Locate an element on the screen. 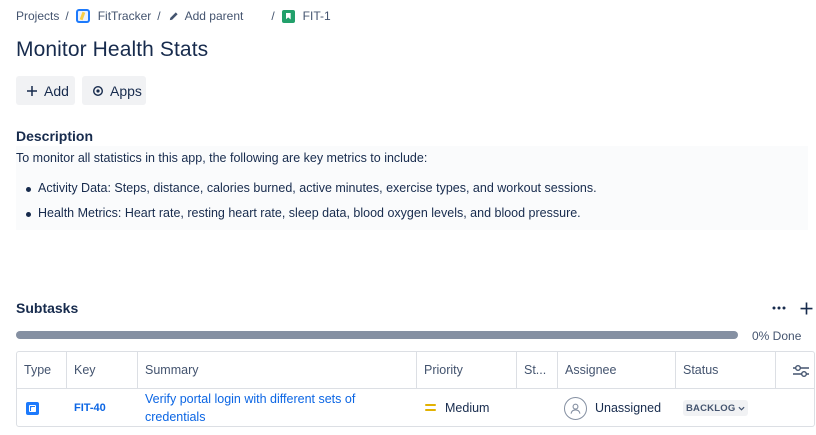 The width and height of the screenshot is (816, 435). description-heading: Description is located at coordinates (55, 136).